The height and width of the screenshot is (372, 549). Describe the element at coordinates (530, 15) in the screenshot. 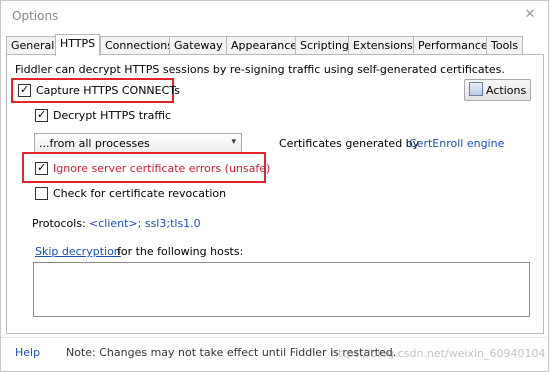

I see `close-icon: ✕` at that location.